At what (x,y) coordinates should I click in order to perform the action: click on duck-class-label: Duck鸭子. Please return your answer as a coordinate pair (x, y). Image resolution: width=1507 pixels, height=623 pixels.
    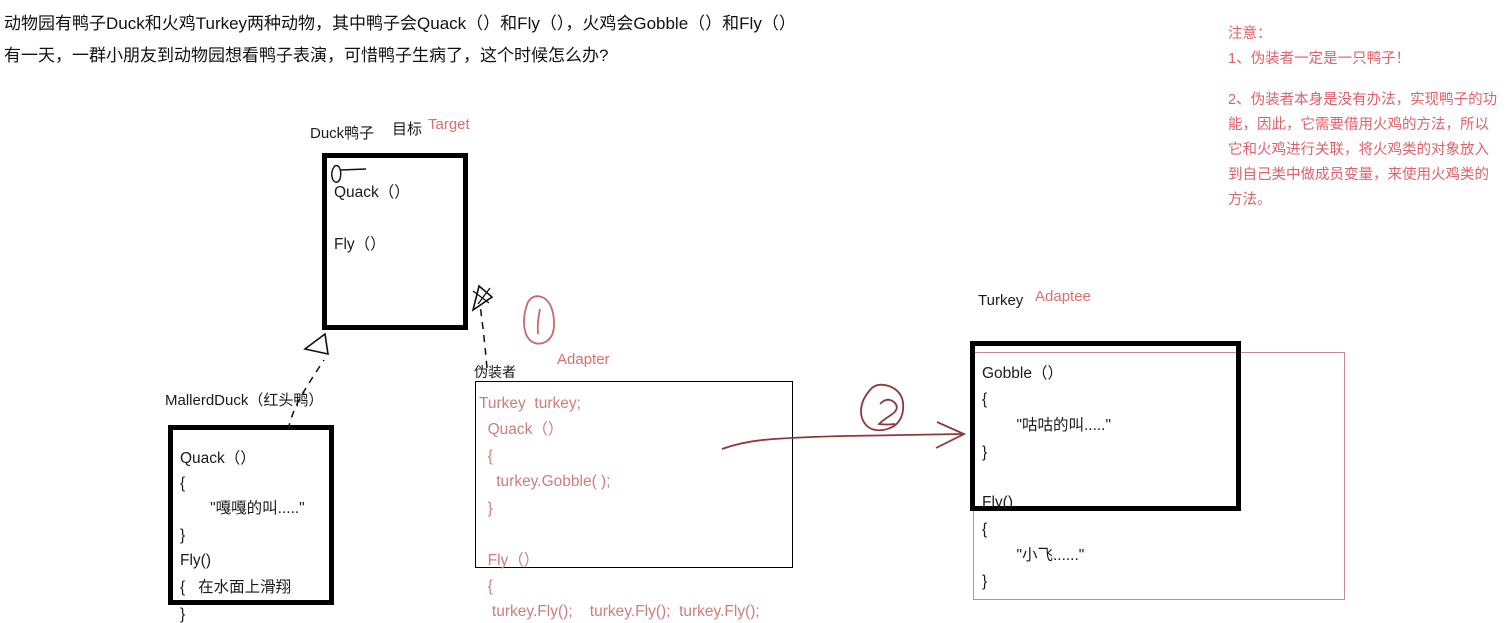
    Looking at the image, I should click on (342, 133).